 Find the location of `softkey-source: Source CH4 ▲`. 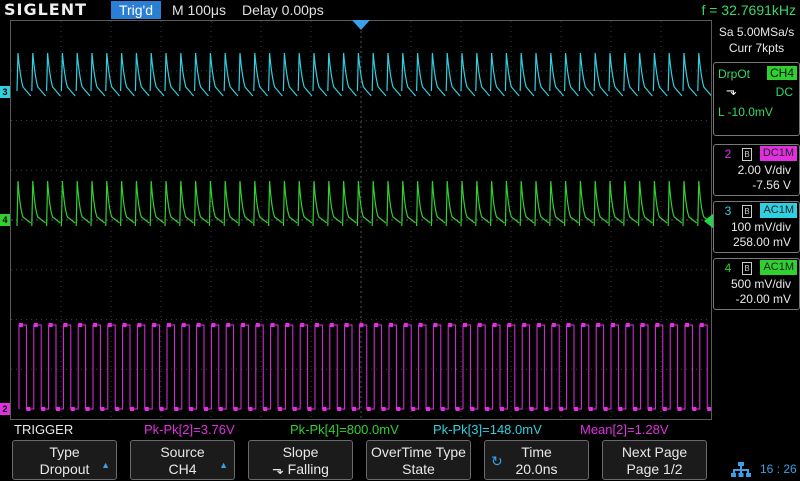

softkey-source: Source CH4 ▲ is located at coordinates (182, 460).